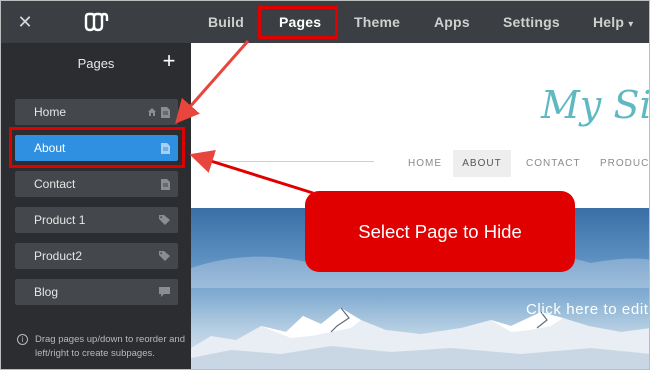  Describe the element at coordinates (169, 61) in the screenshot. I see `add-page-button: +` at that location.